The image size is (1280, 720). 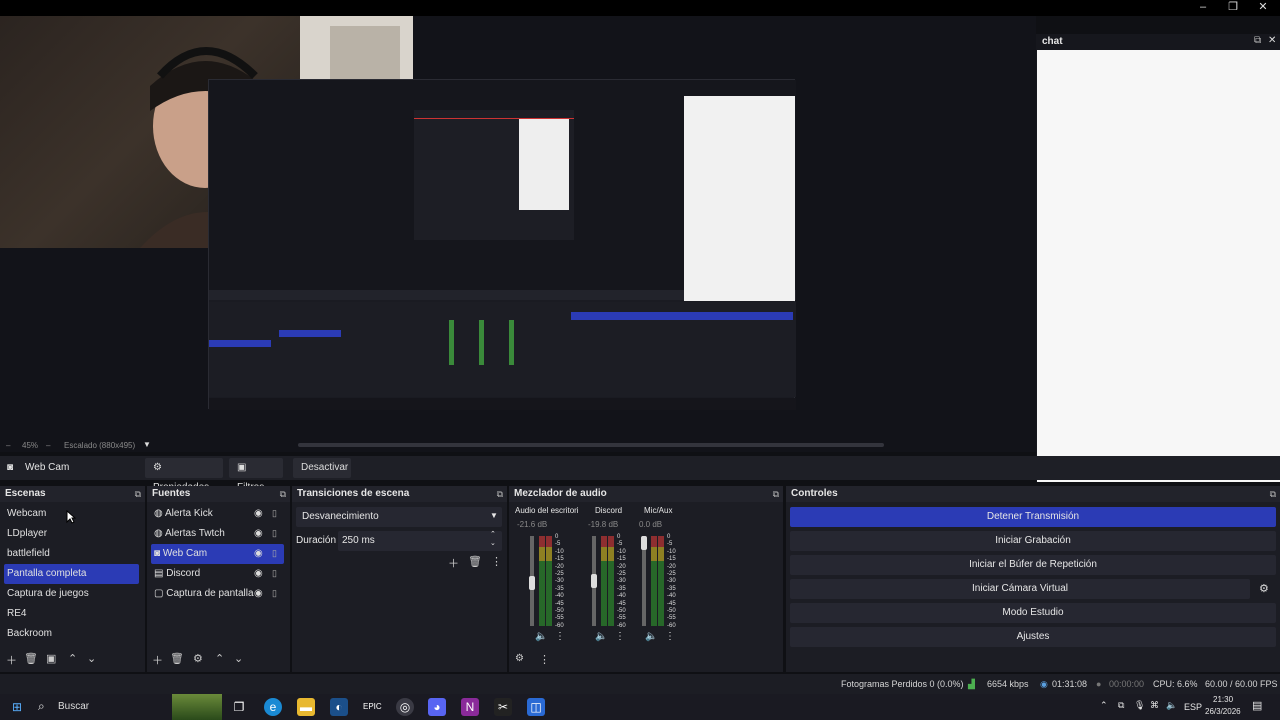 What do you see at coordinates (217, 574) in the screenshot?
I see `source-item: ▤ Discord` at bounding box center [217, 574].